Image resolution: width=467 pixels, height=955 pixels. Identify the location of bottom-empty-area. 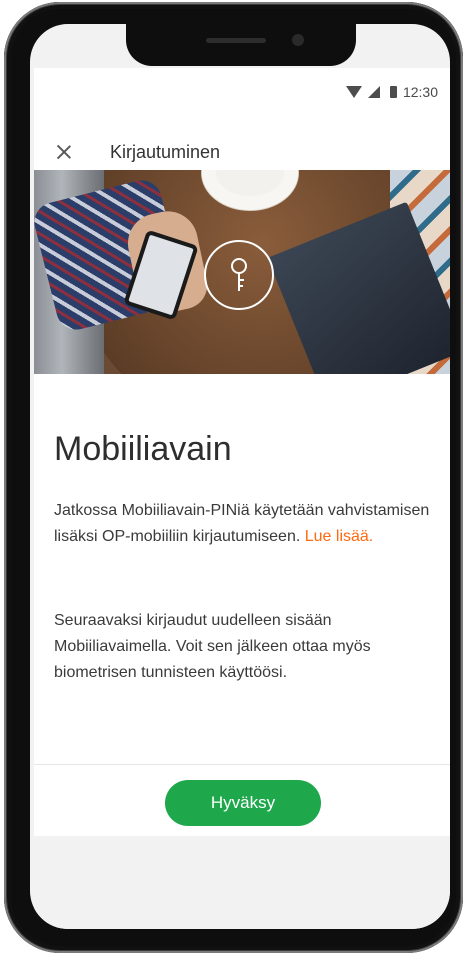
(242, 882).